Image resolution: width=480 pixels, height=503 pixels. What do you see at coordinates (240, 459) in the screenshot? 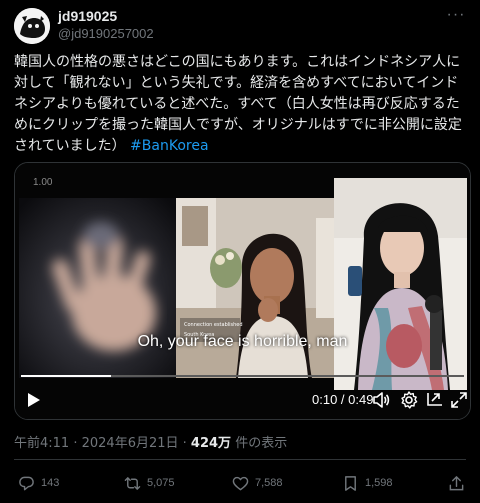
I see `divider` at bounding box center [240, 459].